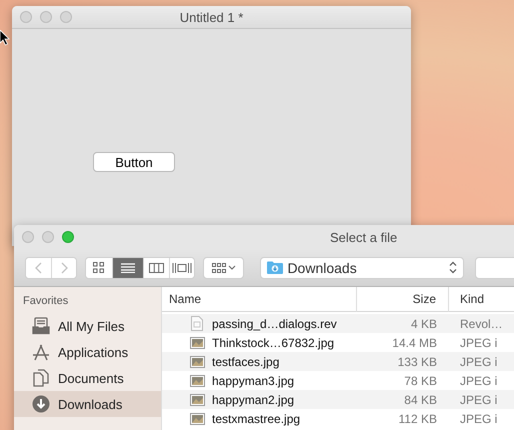  Describe the element at coordinates (41, 352) in the screenshot. I see `applications-icon` at that location.